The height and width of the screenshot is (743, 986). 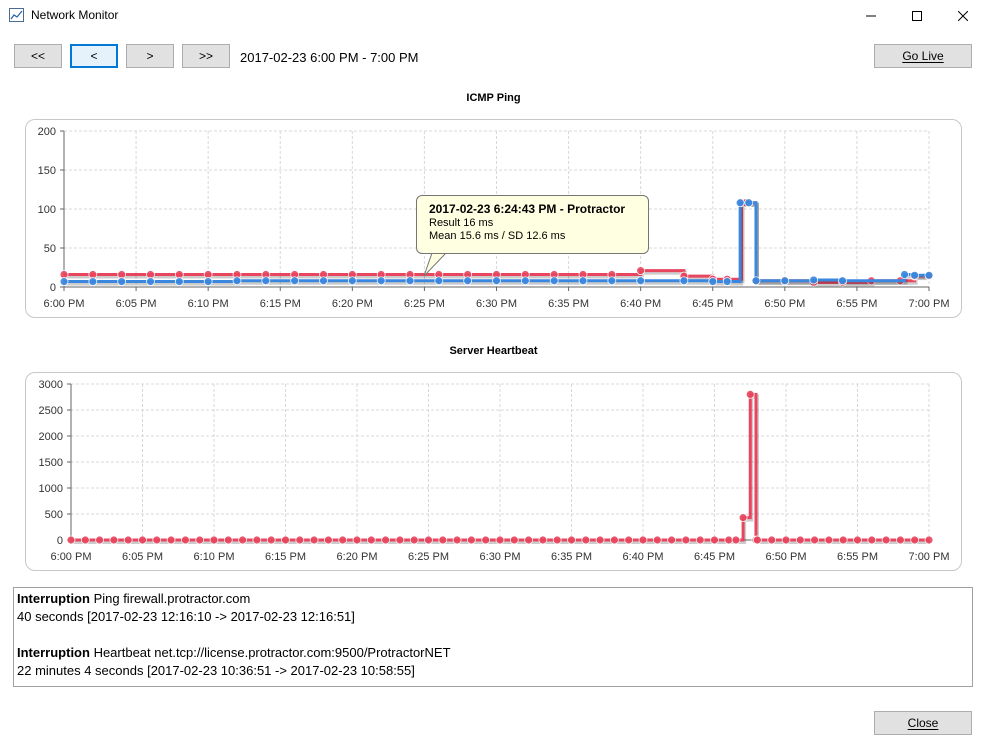 What do you see at coordinates (917, 15) in the screenshot?
I see `maximize-button` at bounding box center [917, 15].